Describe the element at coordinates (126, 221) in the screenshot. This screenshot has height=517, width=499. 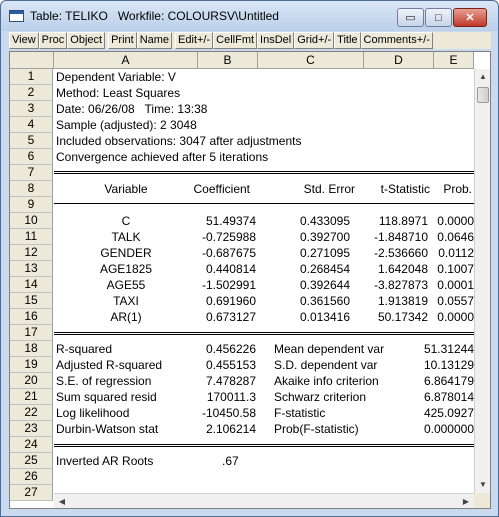
I see `variable-name: C` at that location.